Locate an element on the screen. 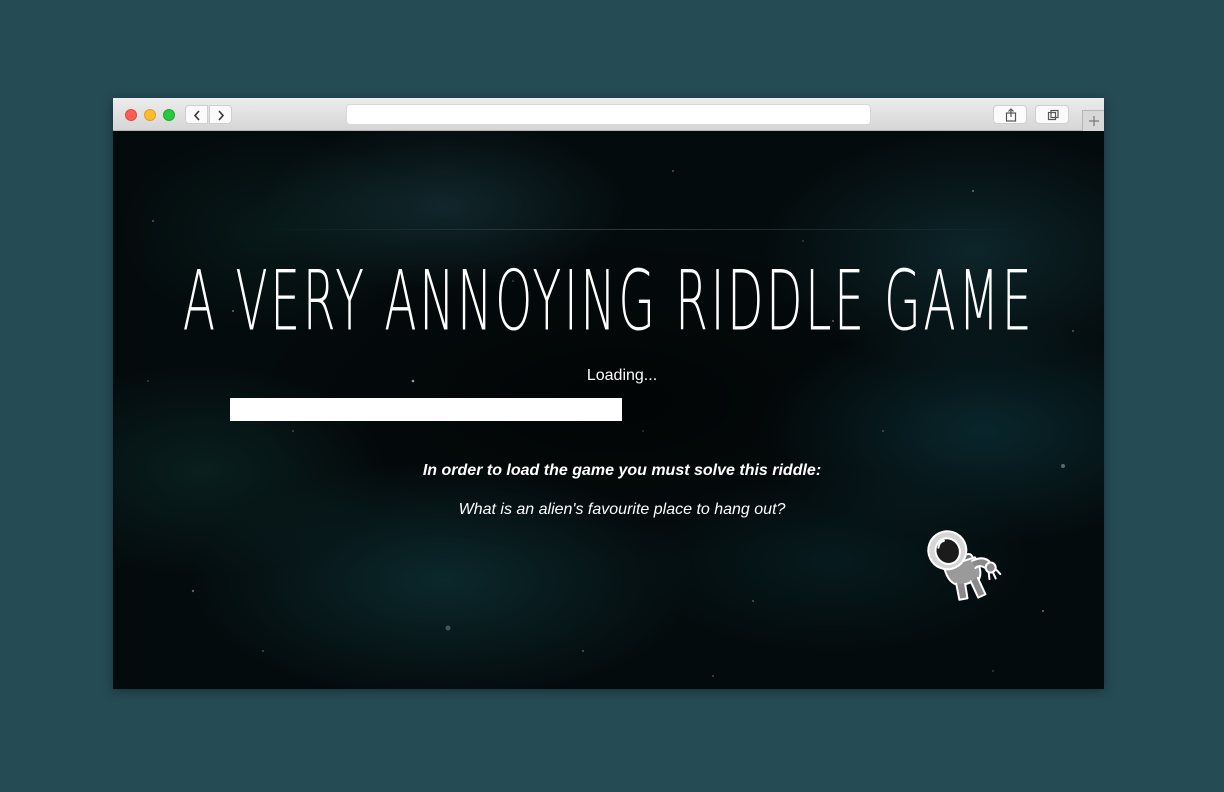 This screenshot has width=1224, height=792. browser-toolbar is located at coordinates (608, 114).